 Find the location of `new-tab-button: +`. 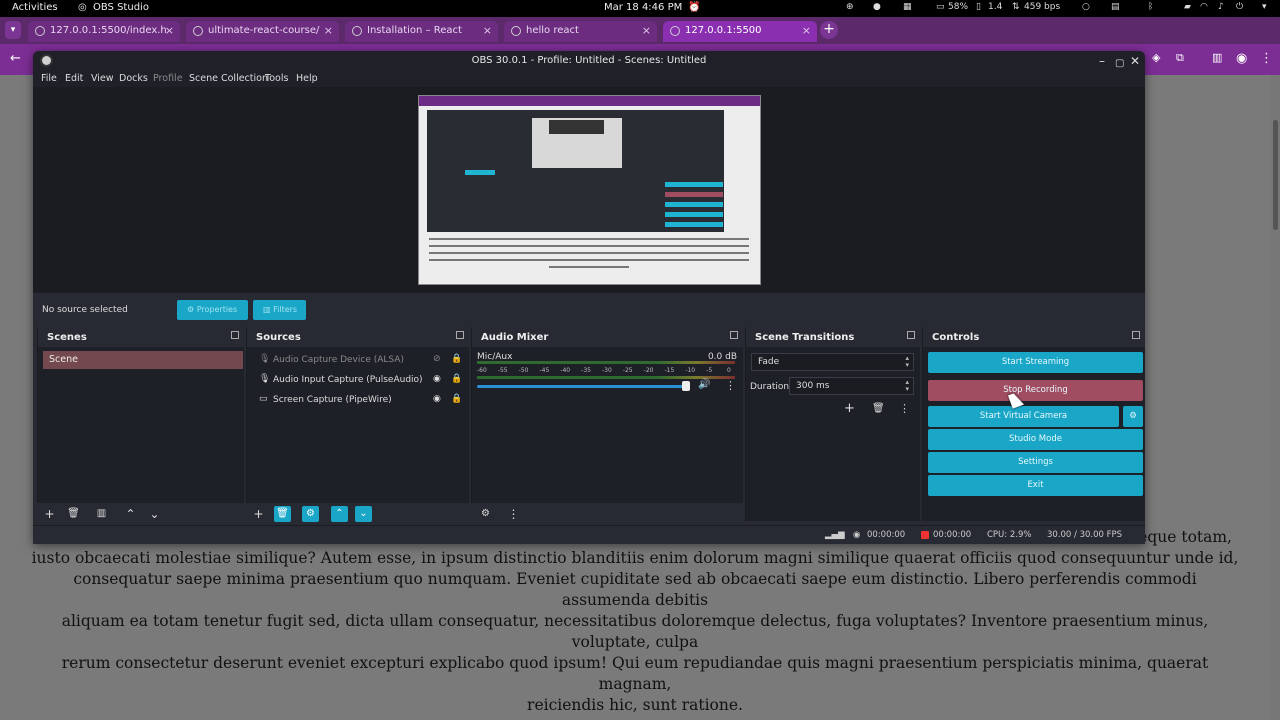

new-tab-button: + is located at coordinates (829, 30).